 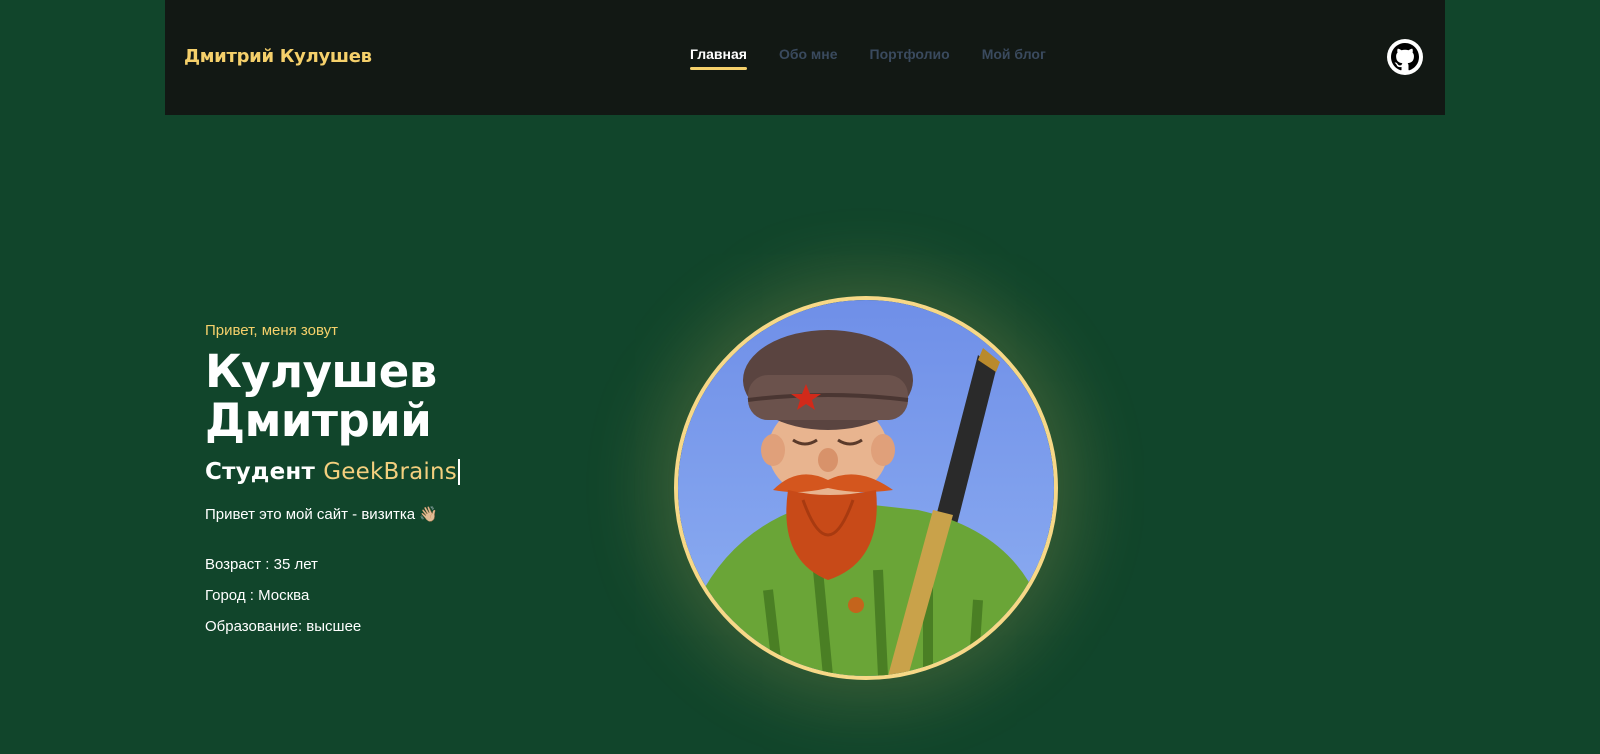 What do you see at coordinates (271, 330) in the screenshot?
I see `greeting-text: Привет, меня зовут` at bounding box center [271, 330].